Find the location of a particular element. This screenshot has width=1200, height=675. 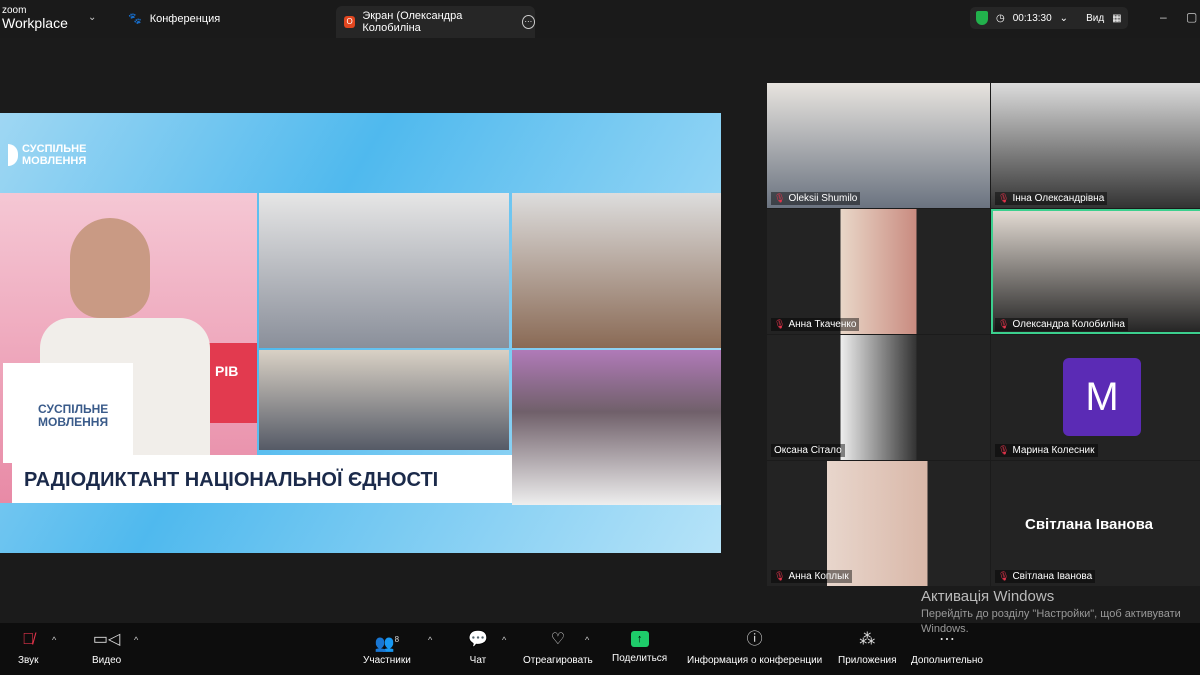

share-badge: О is located at coordinates (350, 22).